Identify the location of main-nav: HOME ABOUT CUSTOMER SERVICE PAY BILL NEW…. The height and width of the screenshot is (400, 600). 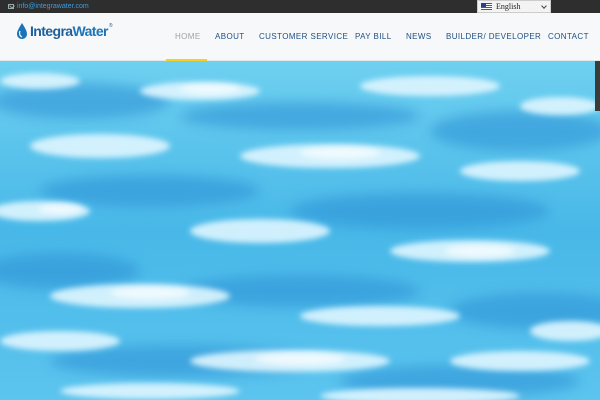
(300, 37).